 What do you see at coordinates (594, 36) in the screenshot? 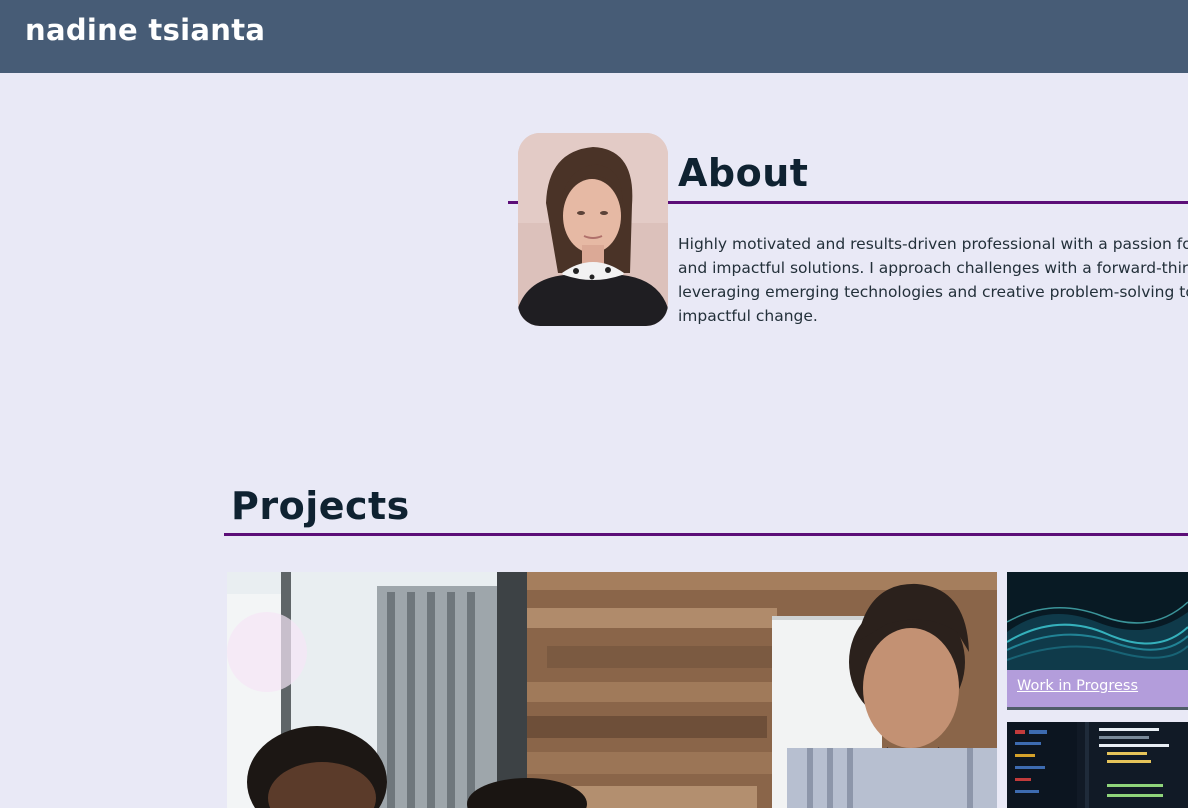
I see `top-navbar: nadine tsianta` at bounding box center [594, 36].